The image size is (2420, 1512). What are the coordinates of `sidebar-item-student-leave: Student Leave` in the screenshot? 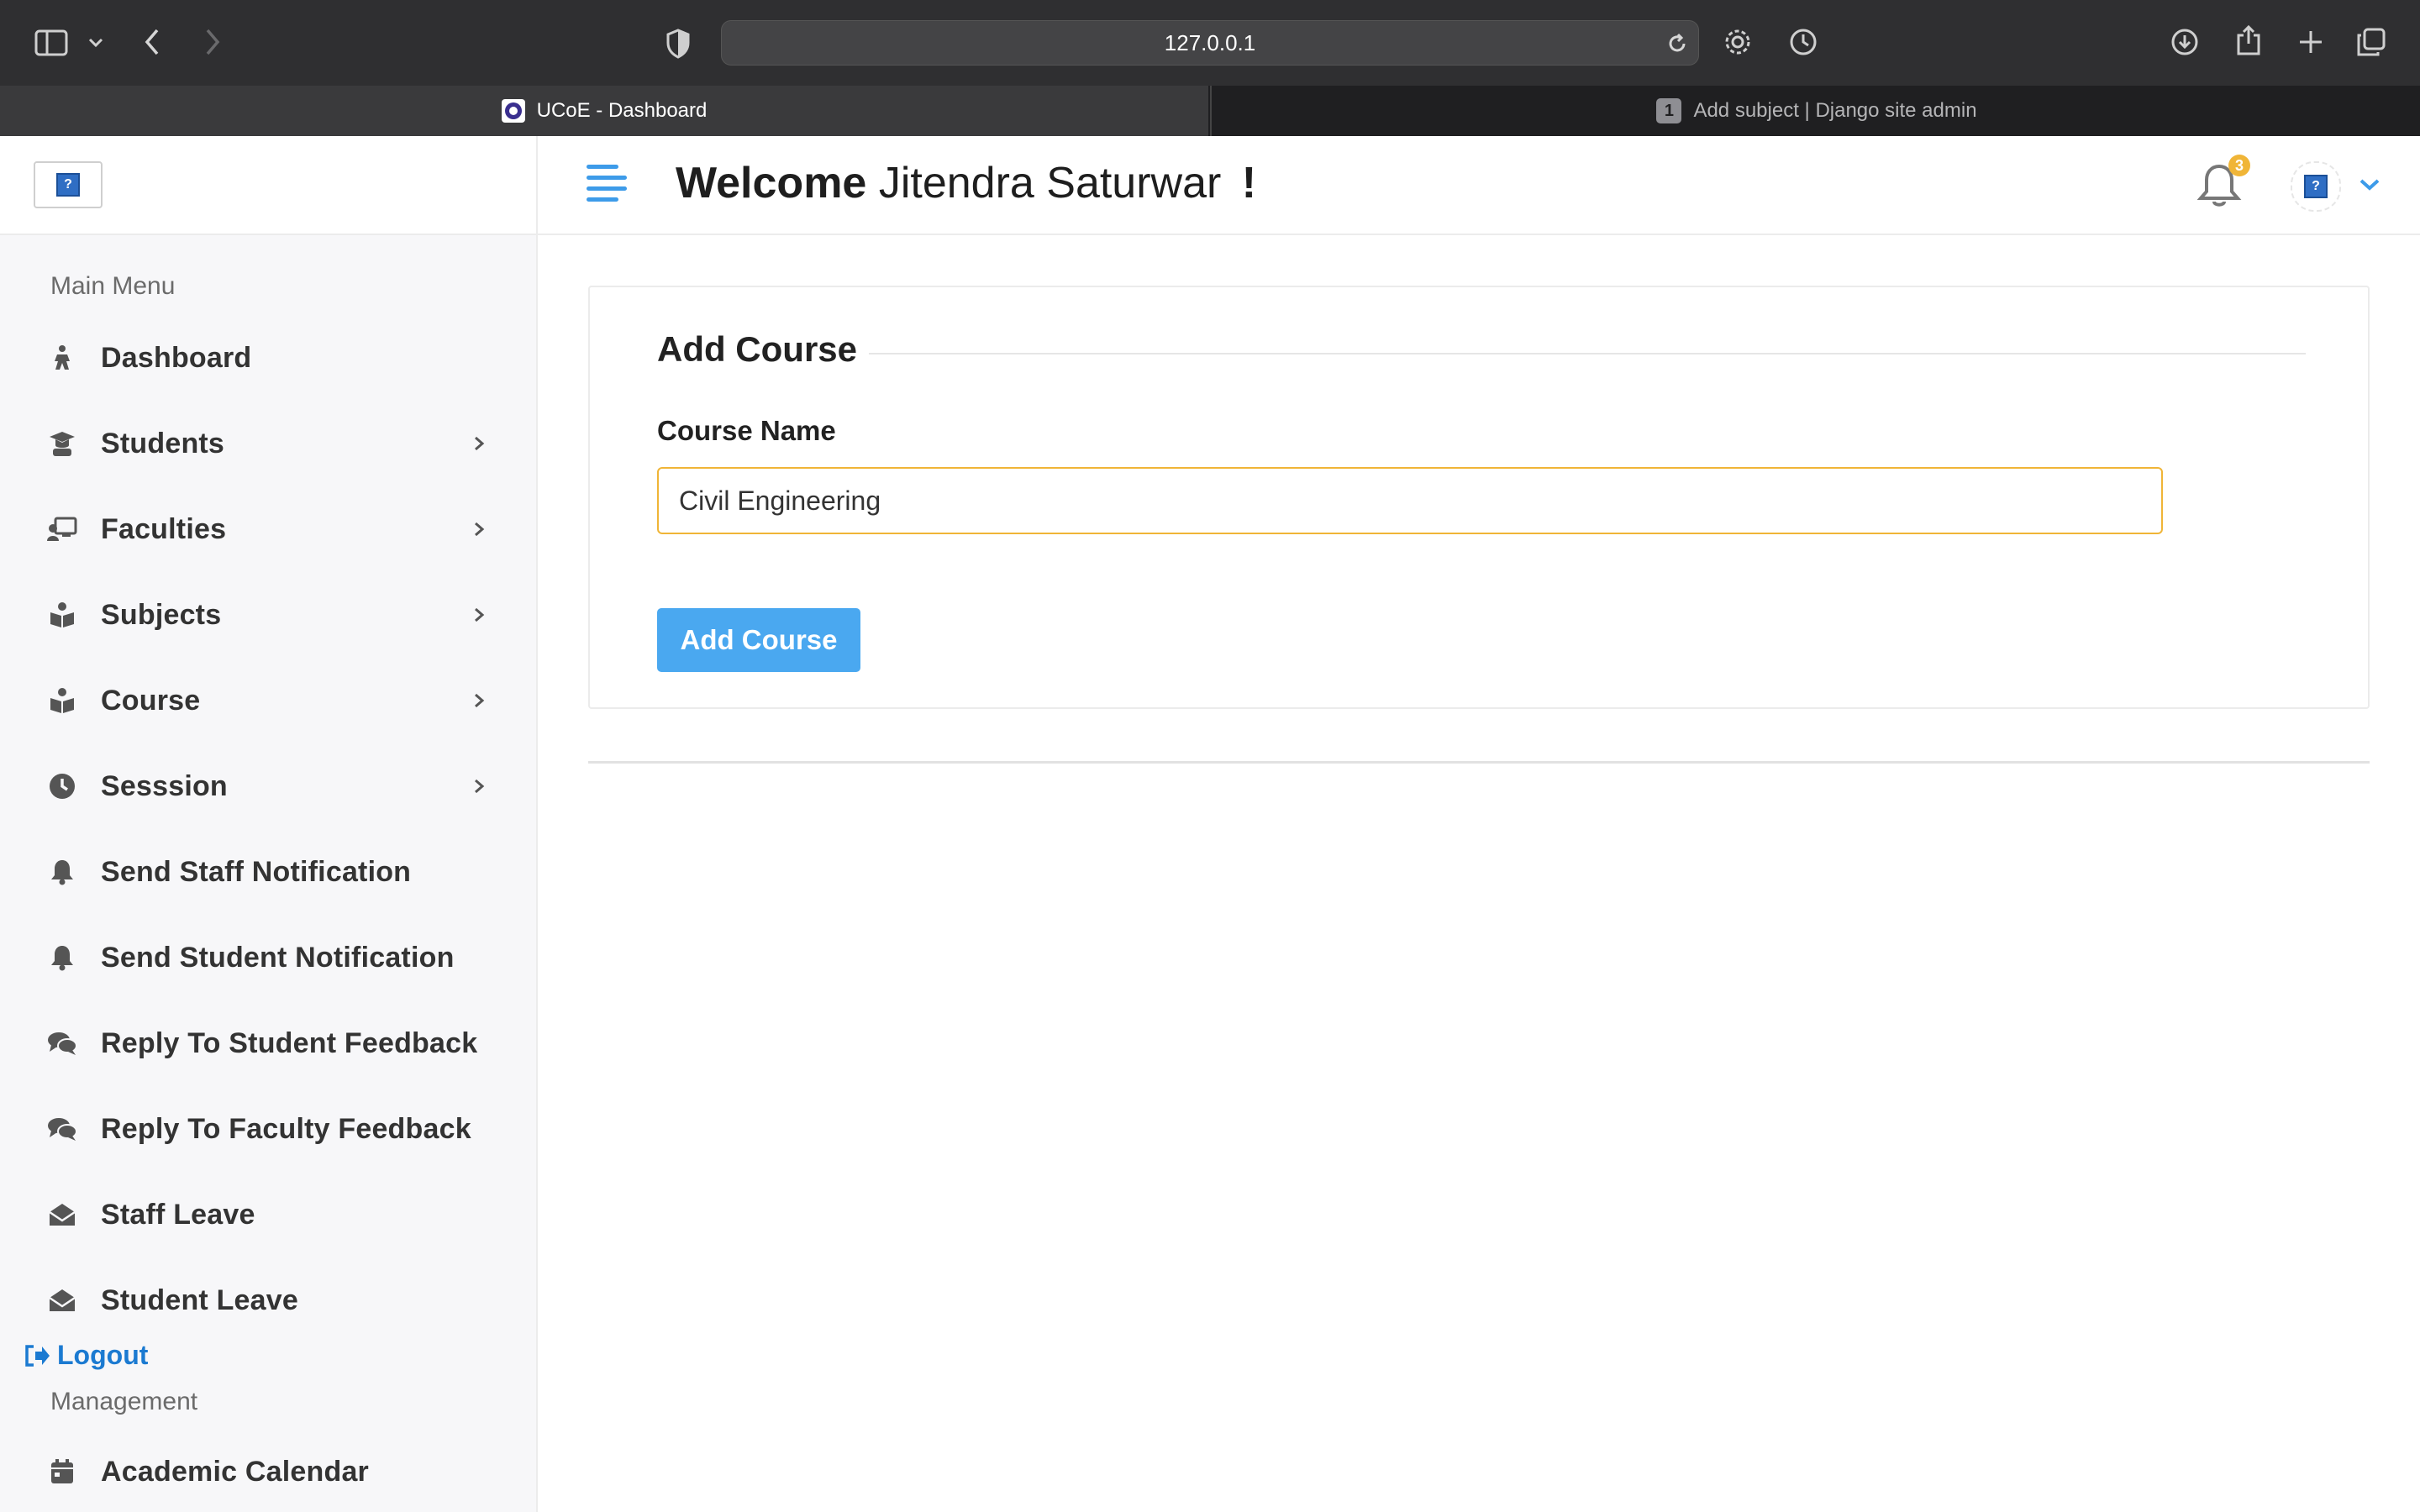 It's located at (268, 1300).